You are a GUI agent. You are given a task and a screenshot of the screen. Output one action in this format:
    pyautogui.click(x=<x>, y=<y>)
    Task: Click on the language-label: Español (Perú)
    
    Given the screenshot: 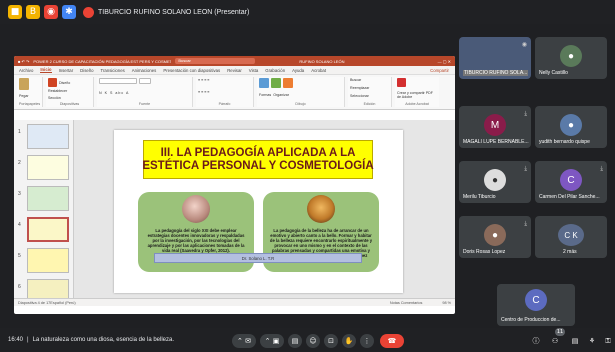 What is the action you would take?
    pyautogui.click(x=62, y=303)
    